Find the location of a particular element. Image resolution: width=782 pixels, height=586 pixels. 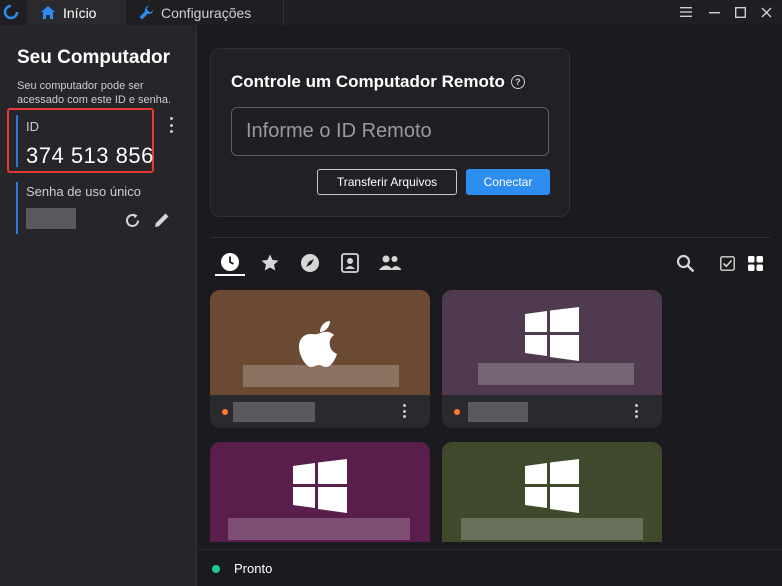

wrench-icon is located at coordinates (146, 13).